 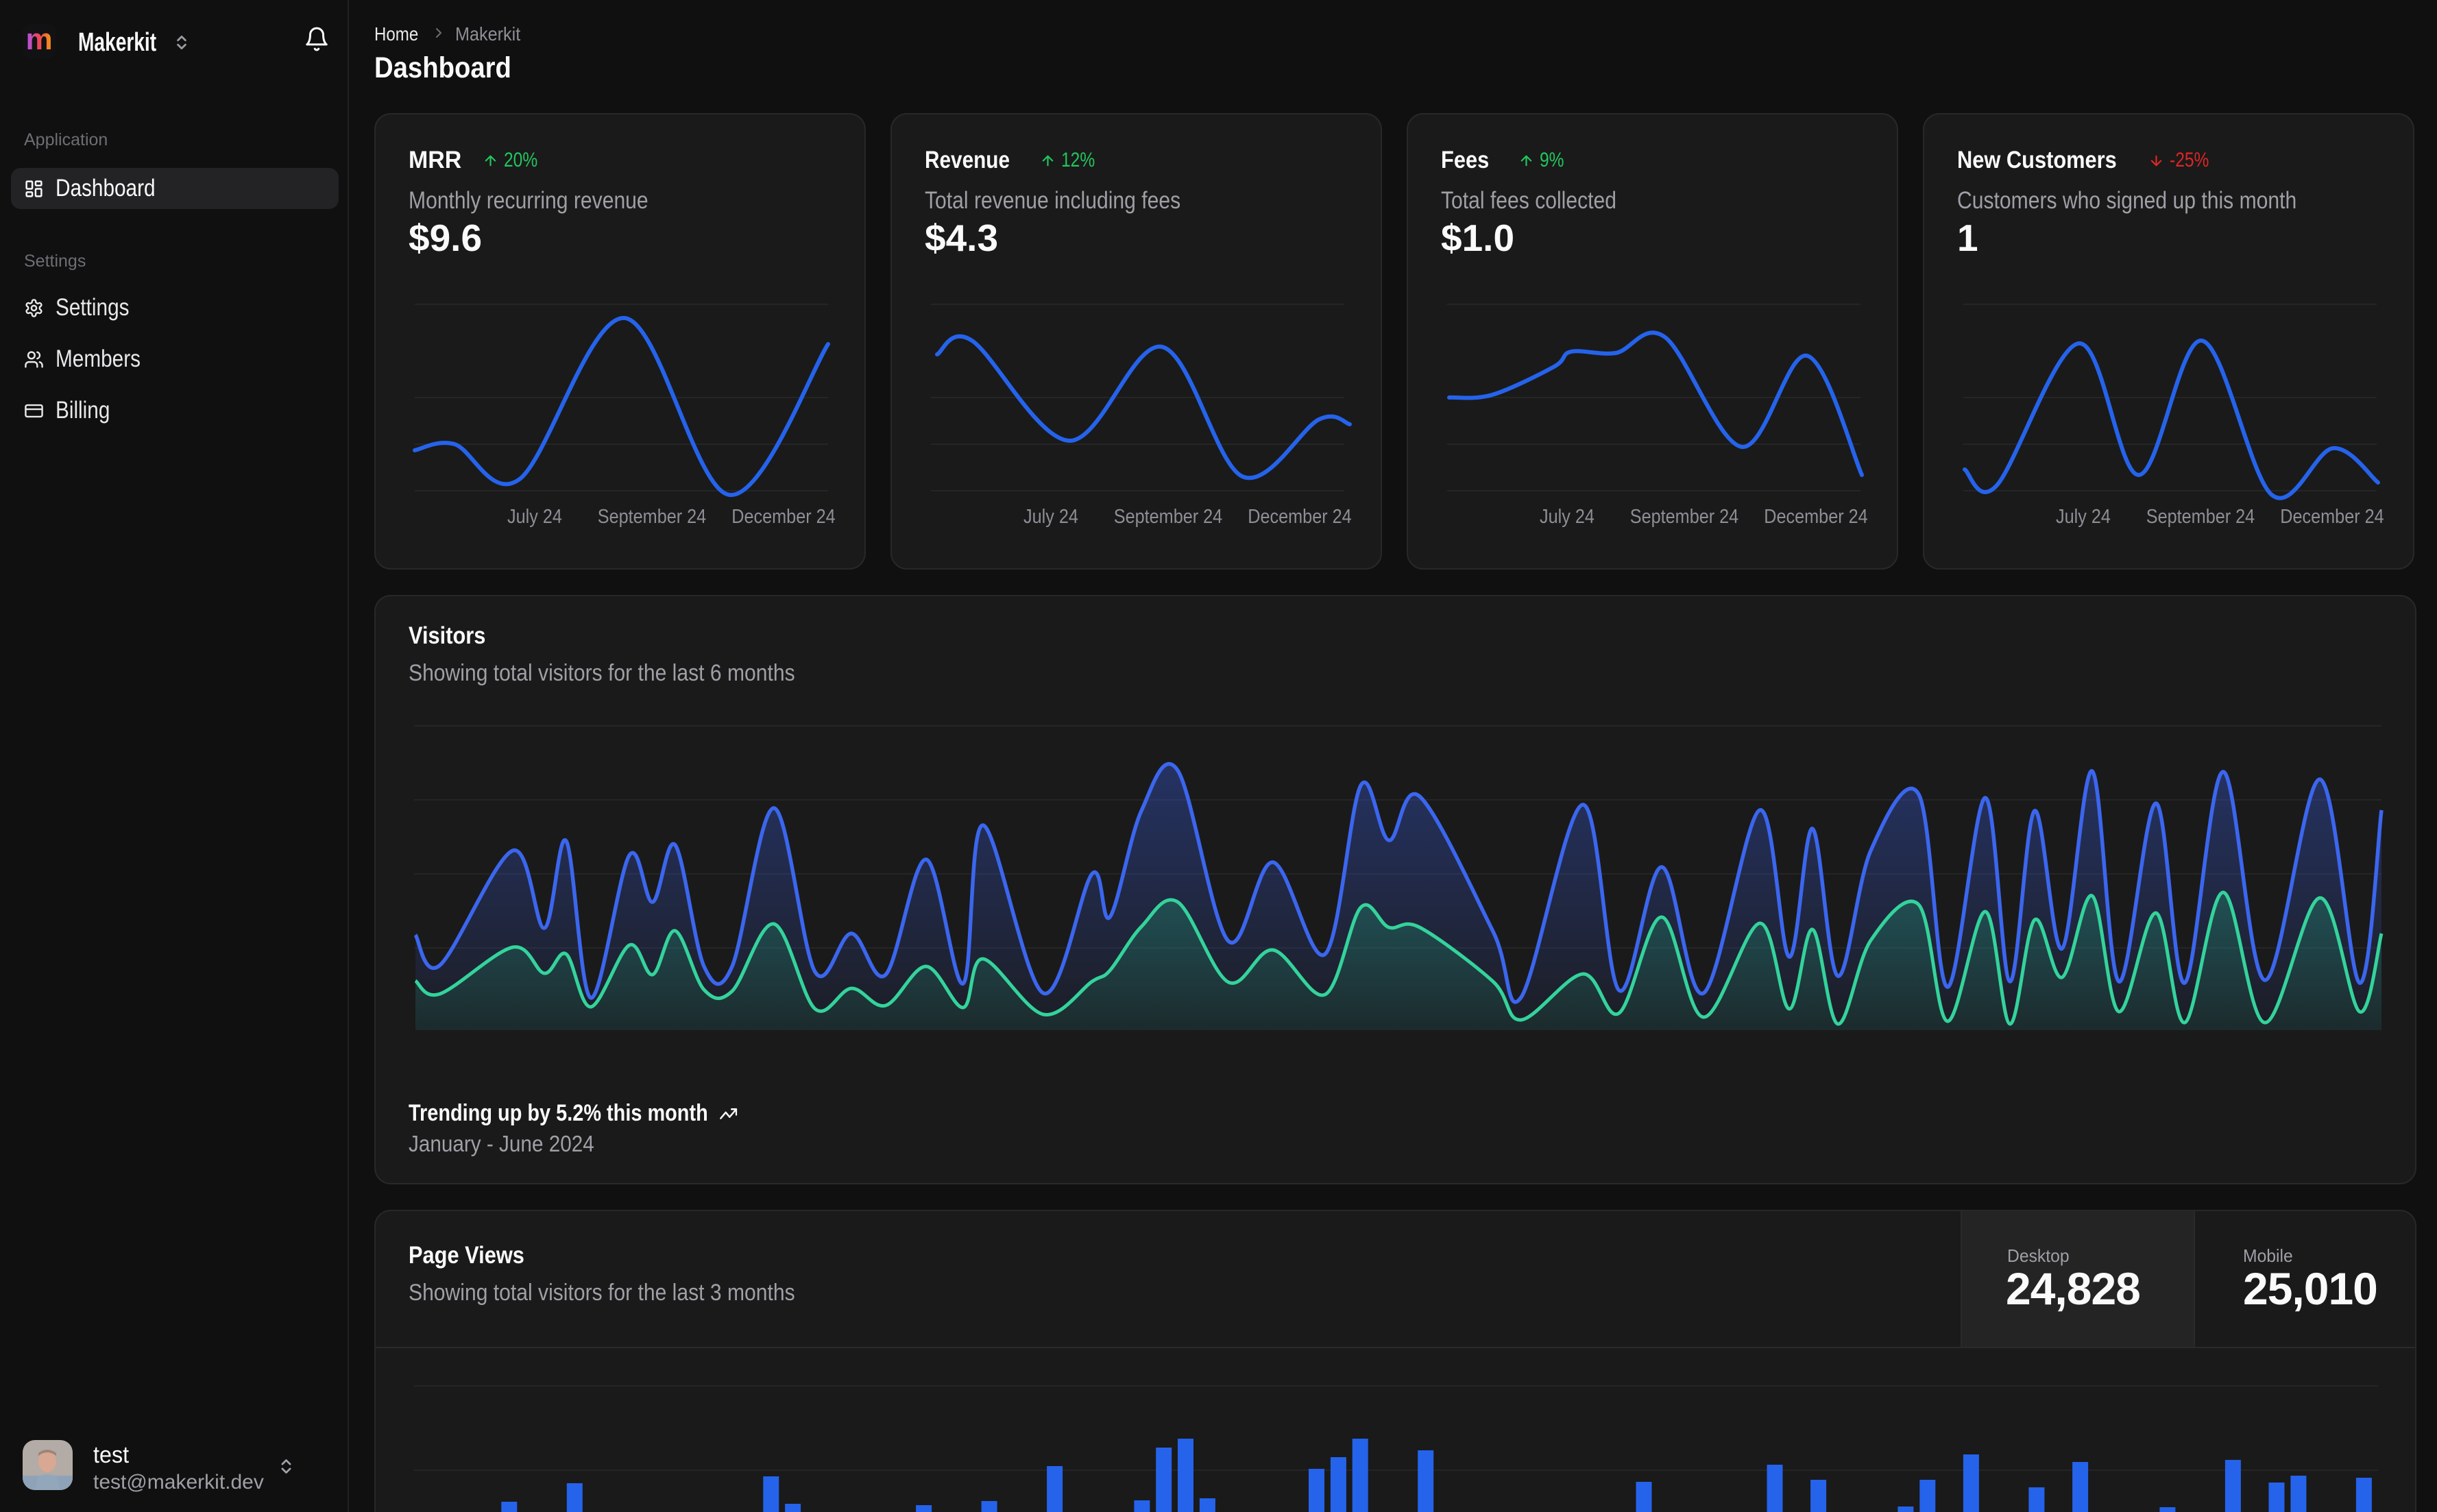 What do you see at coordinates (38, 40) in the screenshot?
I see `svg-text: m` at bounding box center [38, 40].